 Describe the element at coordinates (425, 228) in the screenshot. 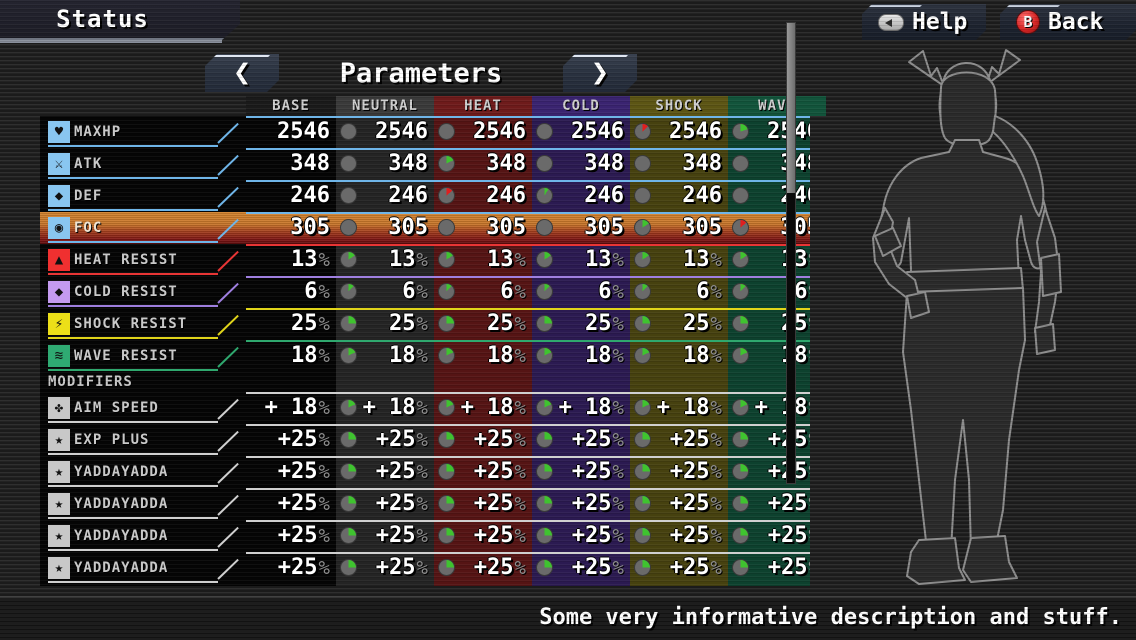

I see `table-row: ◉FOC305305305305305305` at that location.